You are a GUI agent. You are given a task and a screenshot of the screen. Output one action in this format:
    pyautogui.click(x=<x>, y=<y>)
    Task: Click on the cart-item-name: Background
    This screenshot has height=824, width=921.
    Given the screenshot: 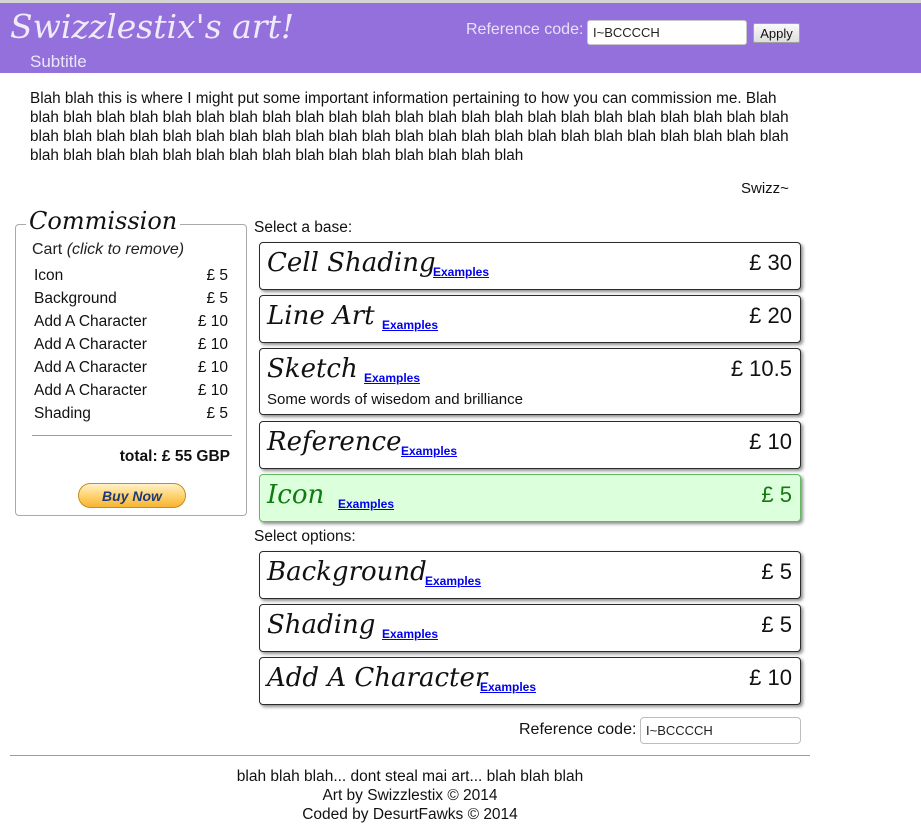 What is the action you would take?
    pyautogui.click(x=75, y=298)
    